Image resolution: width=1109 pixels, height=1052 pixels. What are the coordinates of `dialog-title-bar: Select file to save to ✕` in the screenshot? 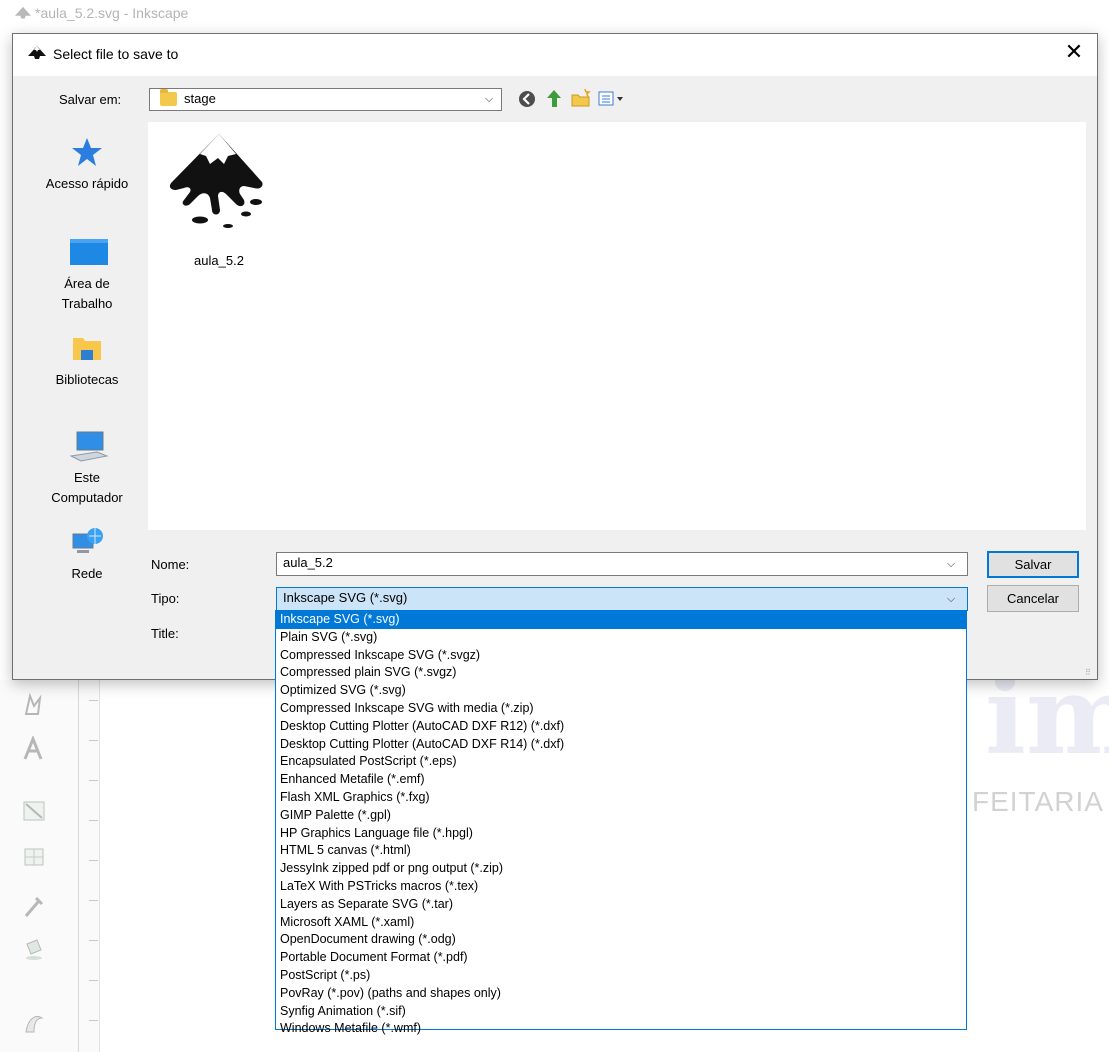 It's located at (555, 55).